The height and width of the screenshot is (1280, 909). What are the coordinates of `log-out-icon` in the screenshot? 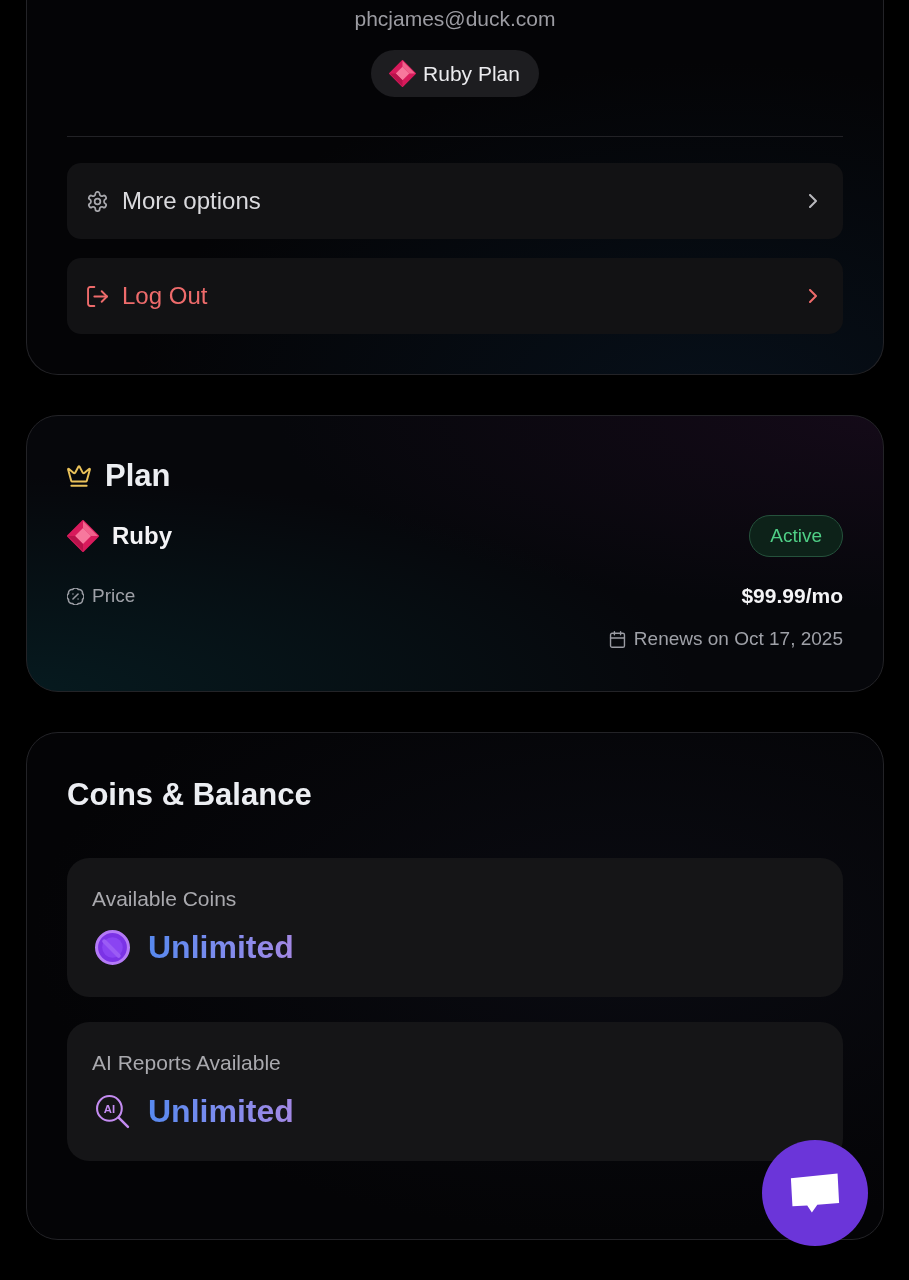 It's located at (97, 296).